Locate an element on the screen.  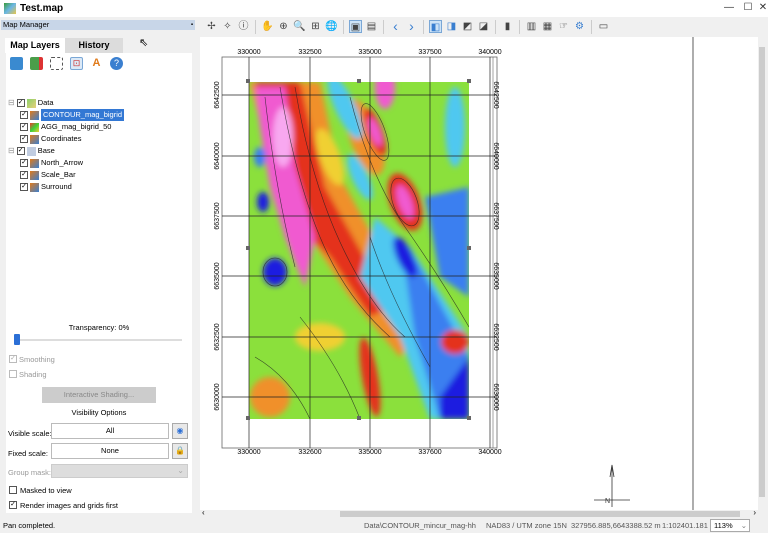
masked-to-view-checkbox: Masked to view is located at coordinates (40, 490).